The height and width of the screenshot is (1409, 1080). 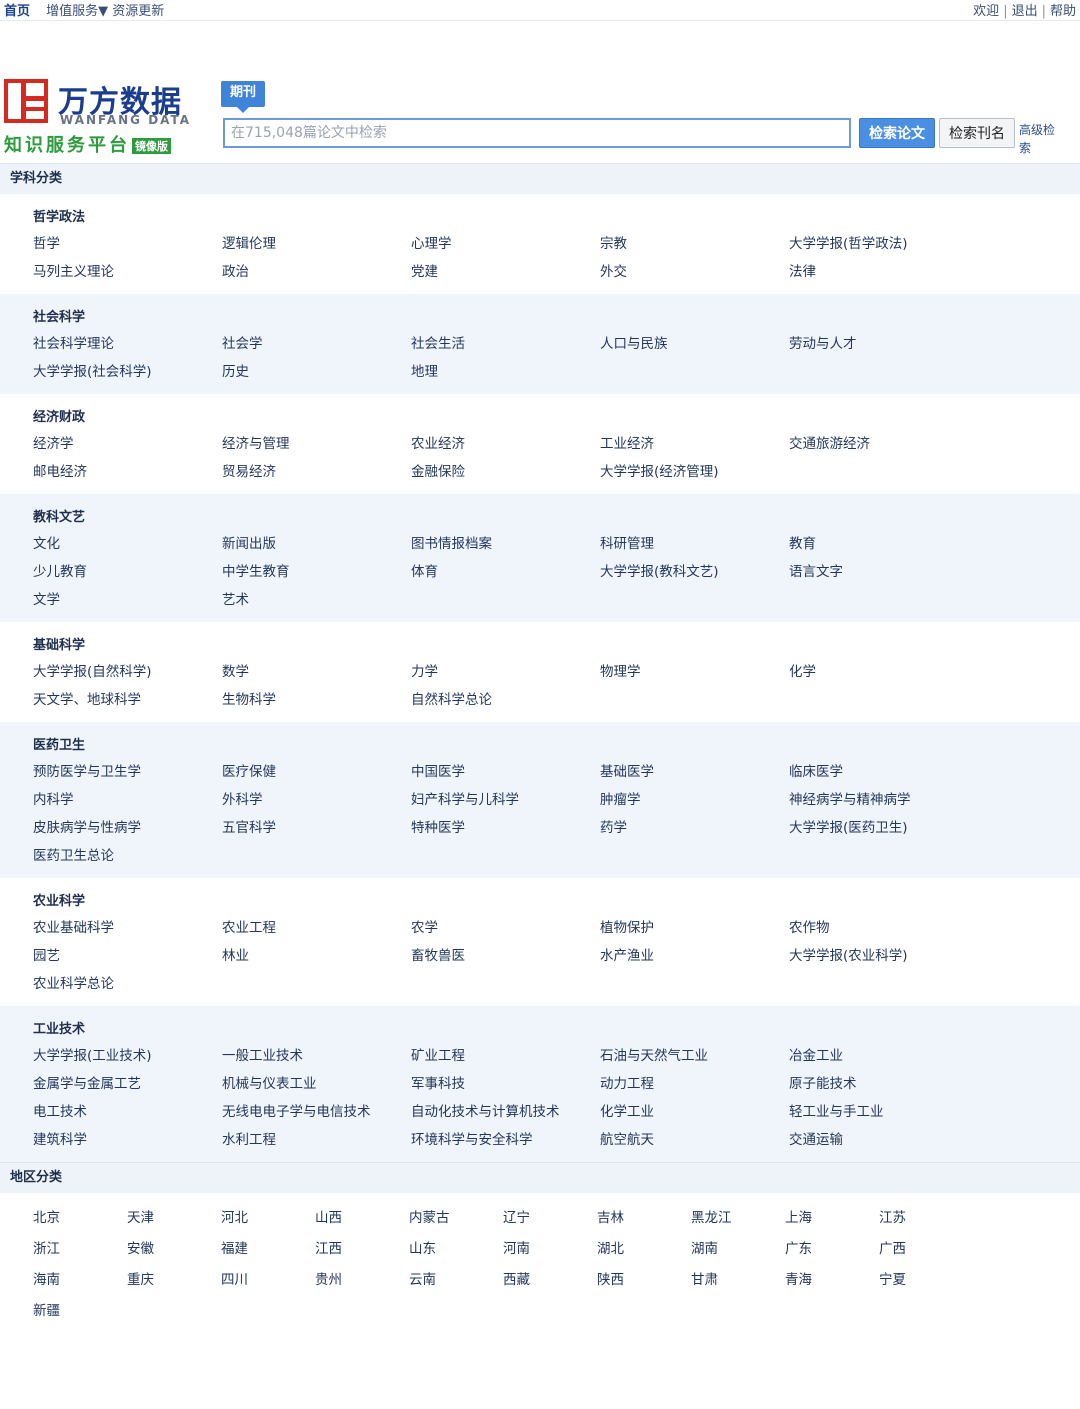 What do you see at coordinates (694, 1112) in the screenshot?
I see `subject-link: 化学工业` at bounding box center [694, 1112].